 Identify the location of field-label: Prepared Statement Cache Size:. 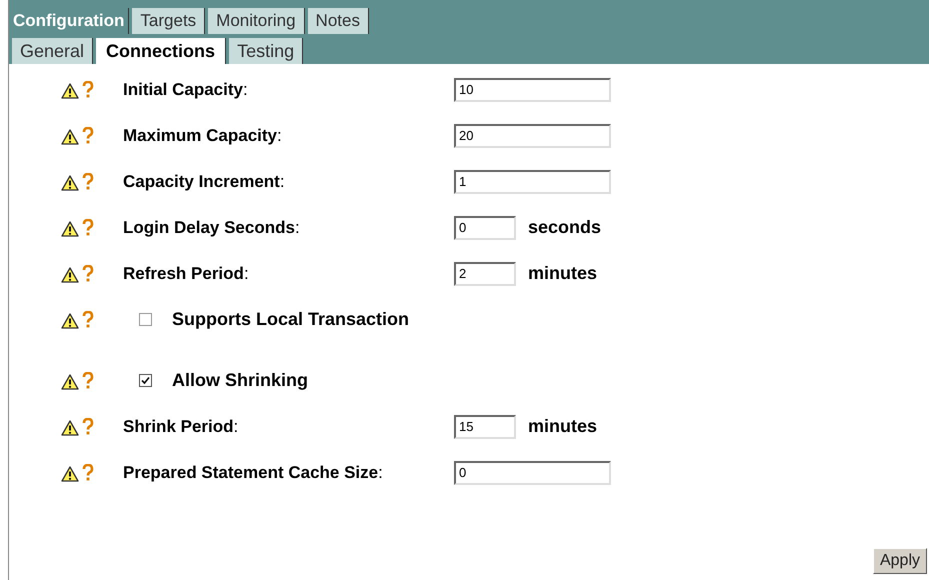
(253, 473).